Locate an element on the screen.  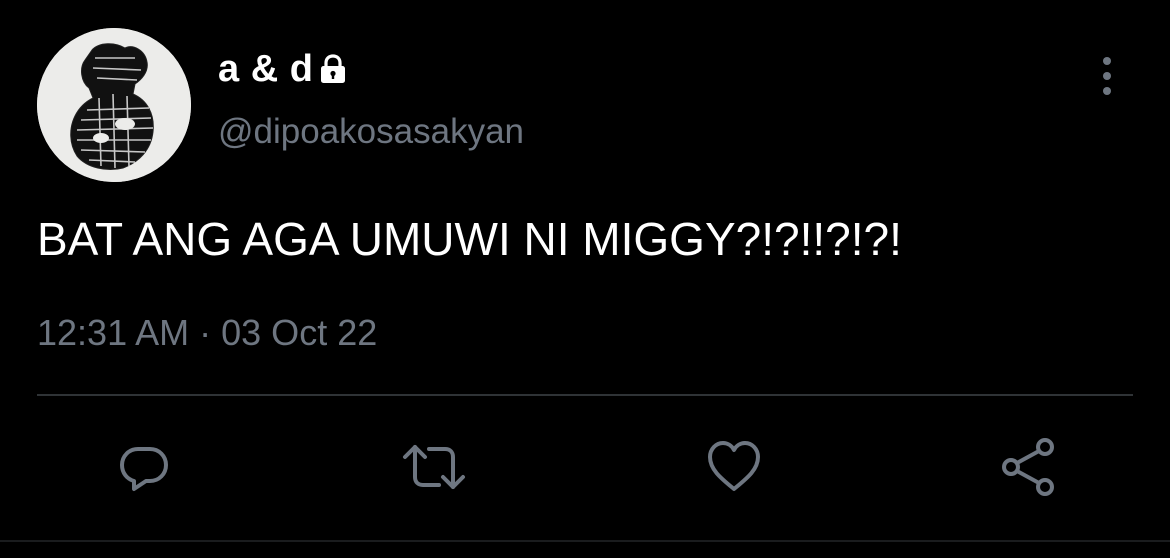
reply-icon is located at coordinates (144, 469).